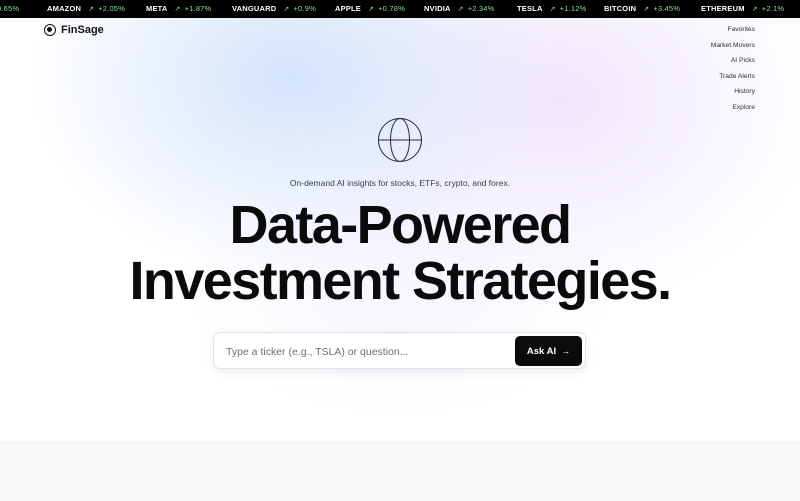 This screenshot has height=501, width=800. I want to click on arrow-right-icon: →, so click(566, 351).